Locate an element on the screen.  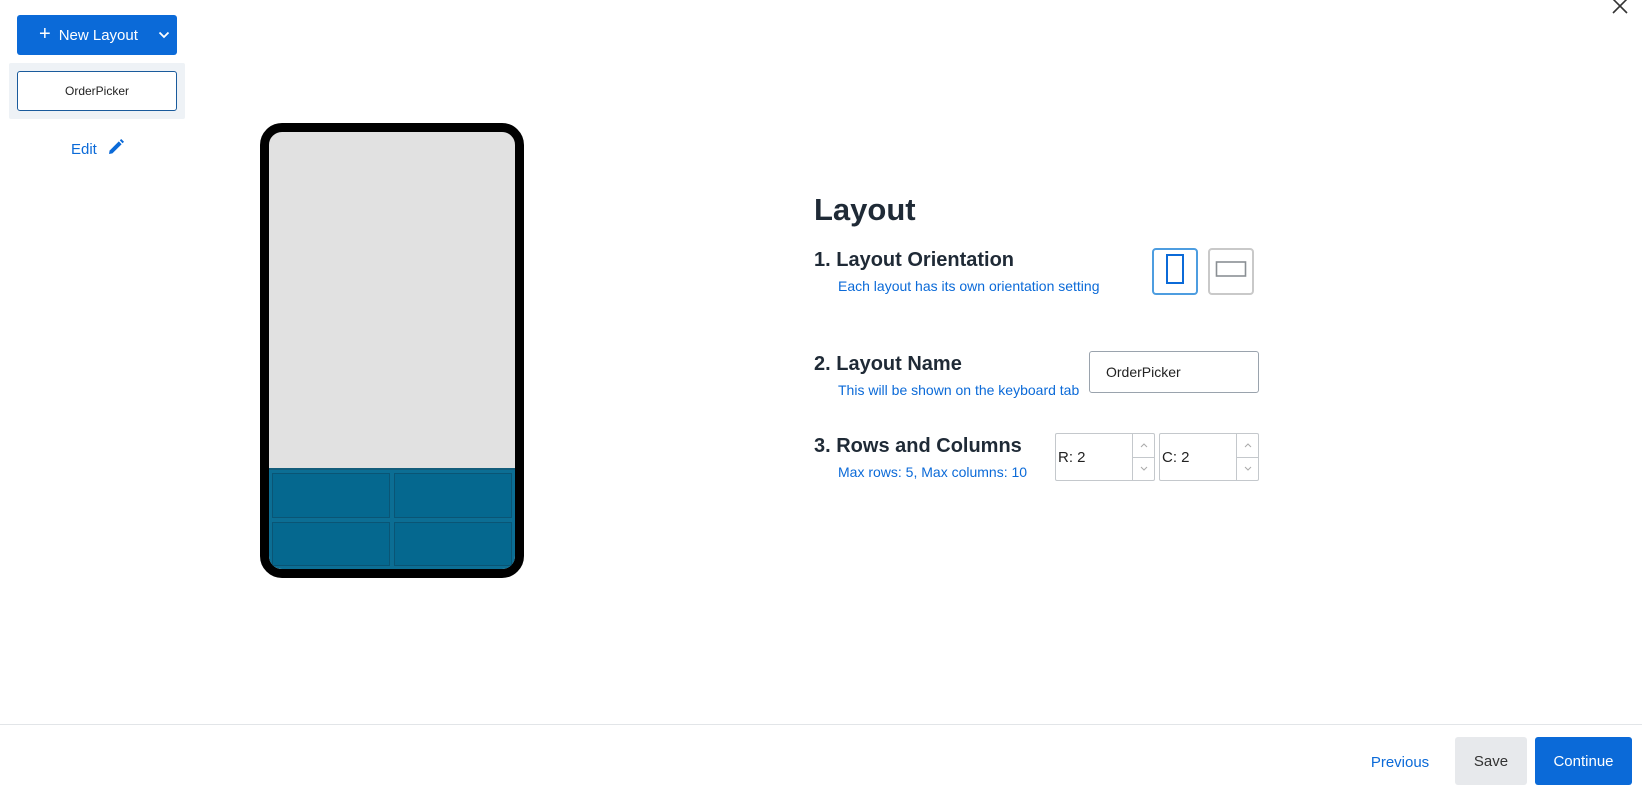
columns-stepper: C: 2 is located at coordinates (1209, 457).